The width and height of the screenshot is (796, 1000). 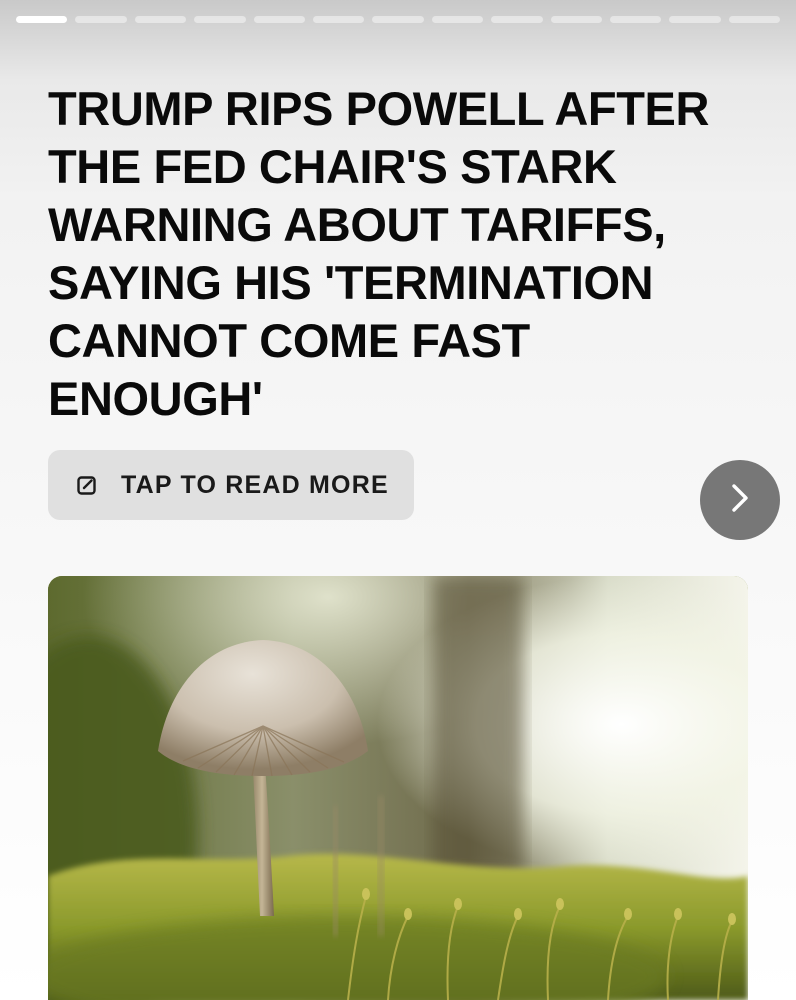 I want to click on next-story-button, so click(x=740, y=500).